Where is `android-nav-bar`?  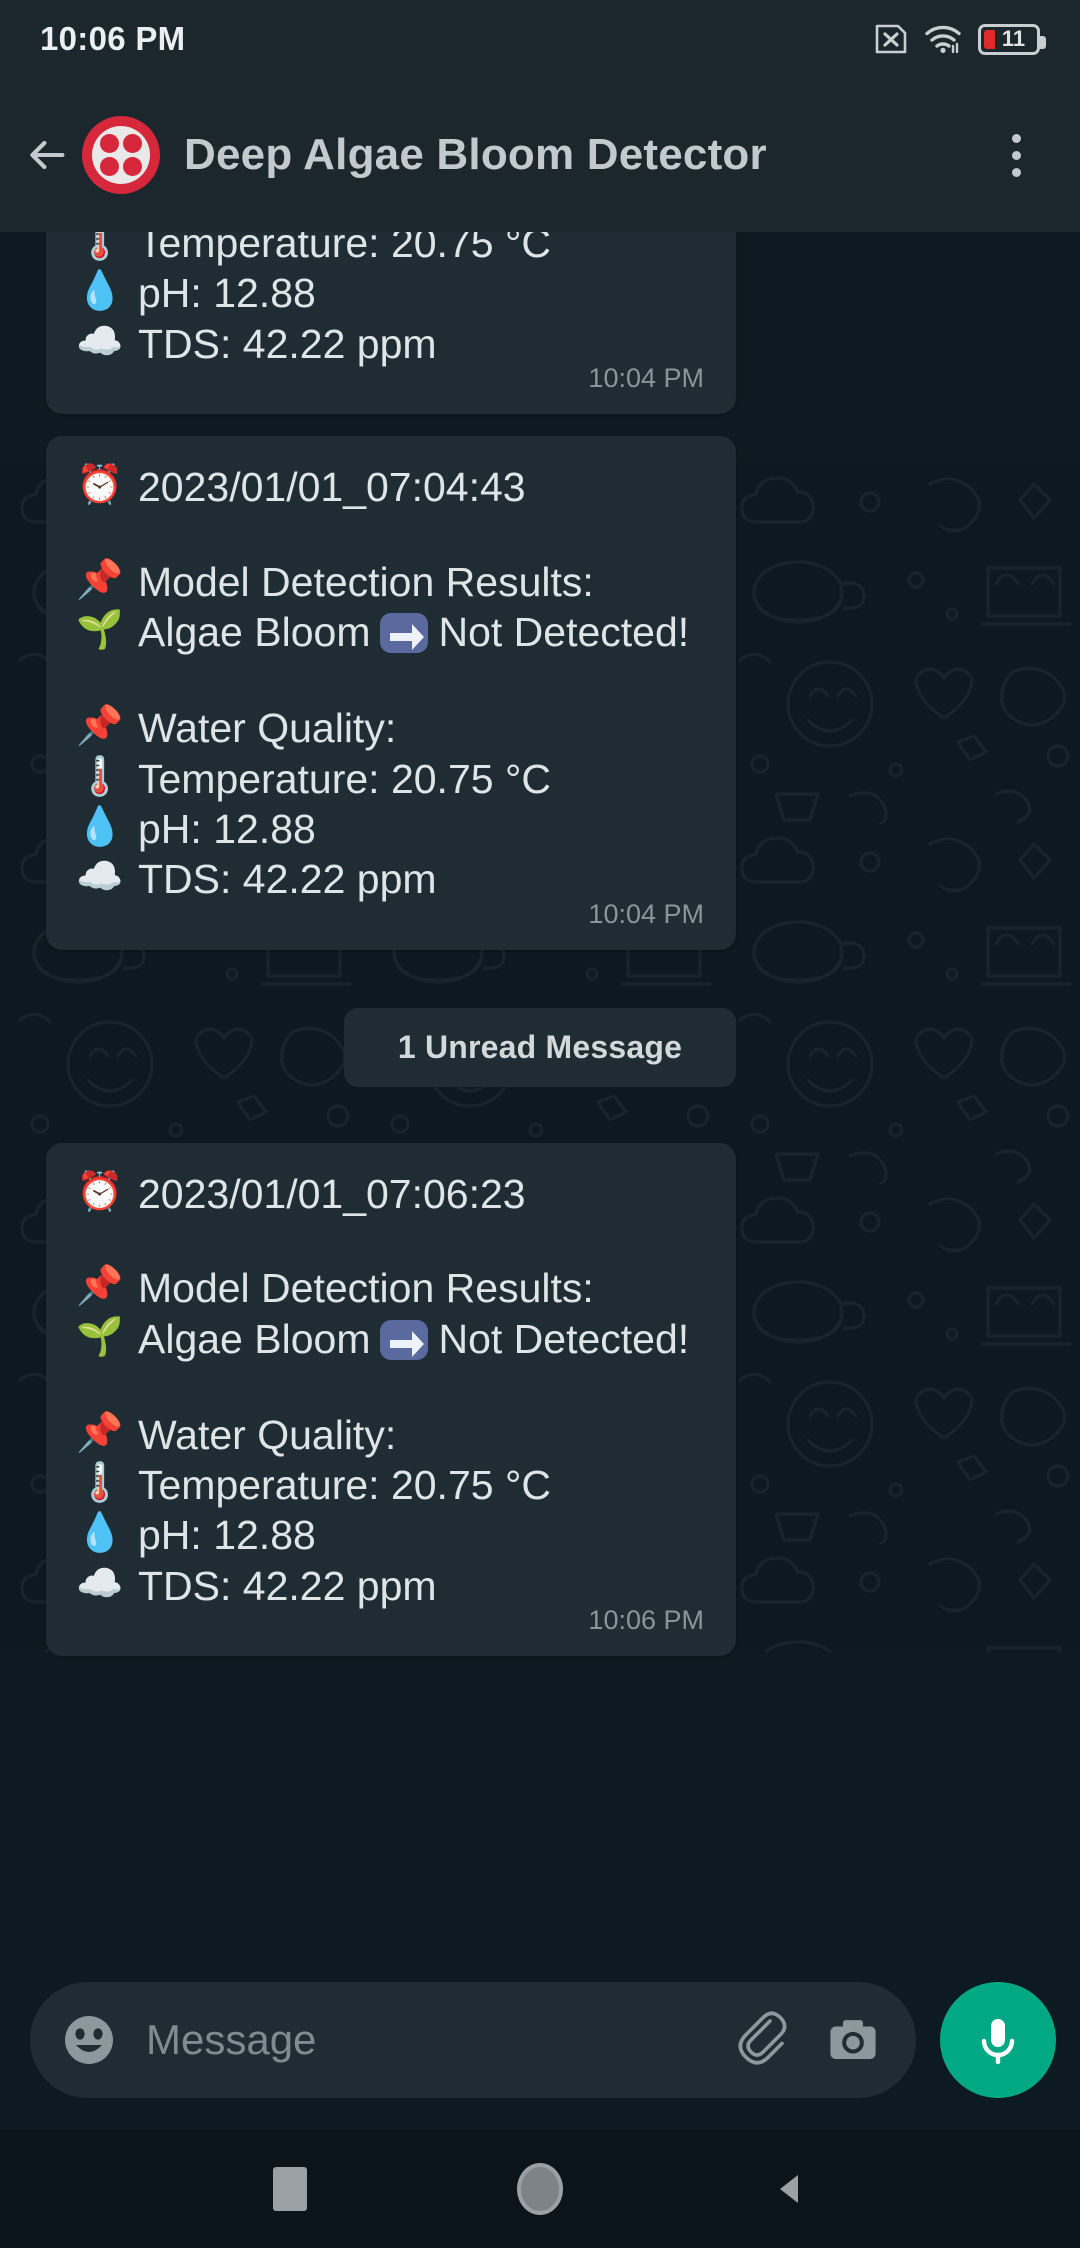 android-nav-bar is located at coordinates (540, 2189).